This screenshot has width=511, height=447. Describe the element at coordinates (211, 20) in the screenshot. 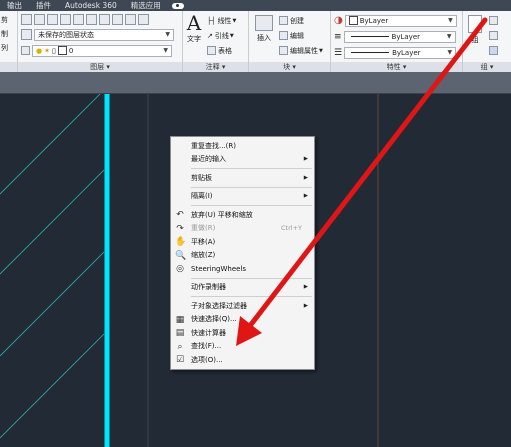

I see `linear-dimension-icon: ├┤` at that location.